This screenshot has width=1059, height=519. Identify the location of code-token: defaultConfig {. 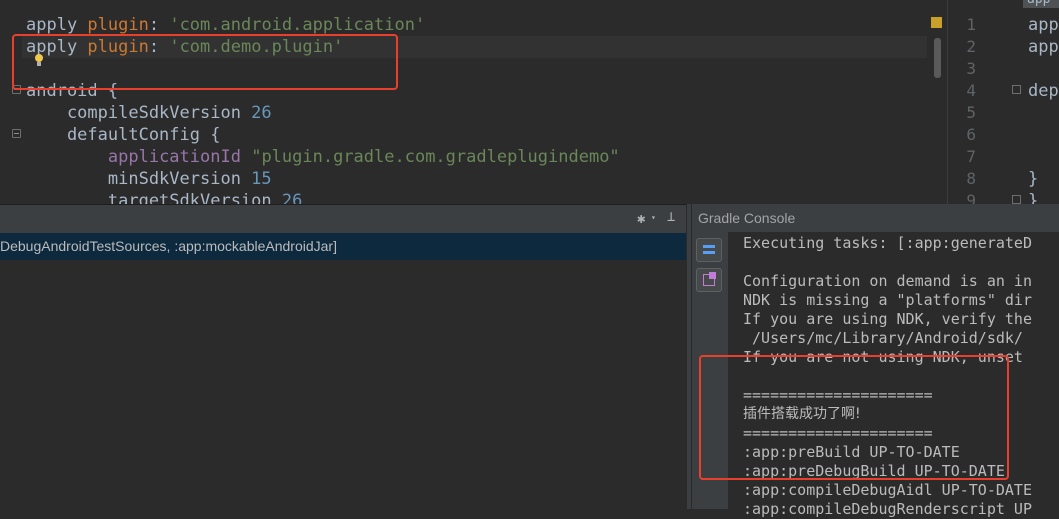
(123, 135).